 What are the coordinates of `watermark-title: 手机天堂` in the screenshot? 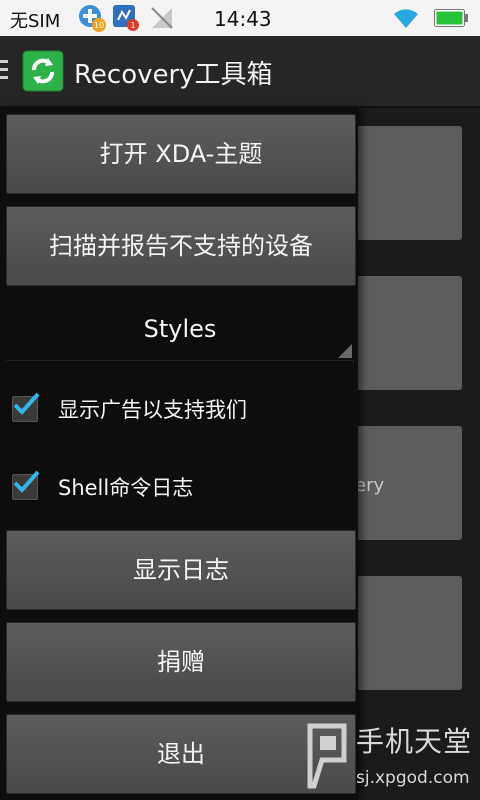 It's located at (414, 741).